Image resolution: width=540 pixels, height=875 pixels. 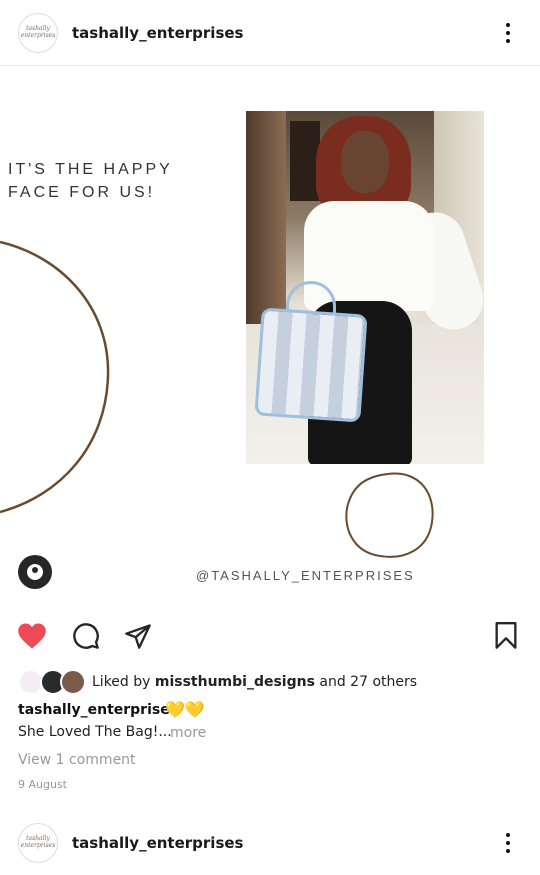 I want to click on post-date: 9 August, so click(x=42, y=784).